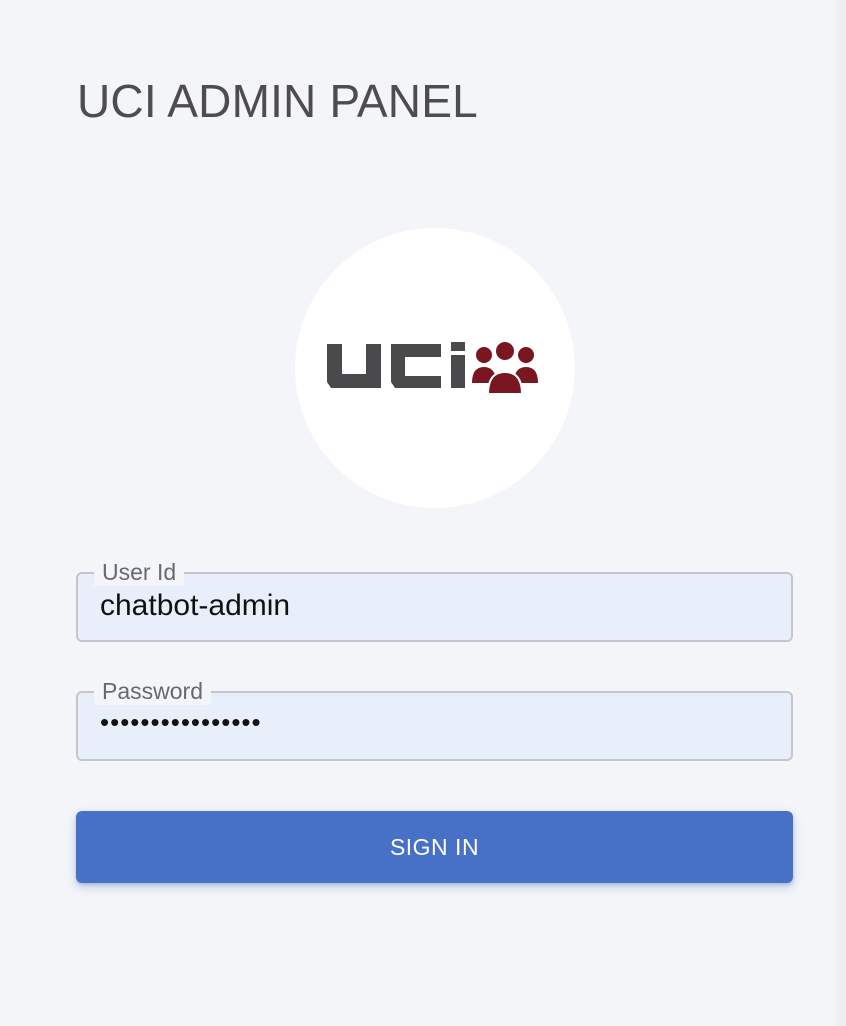 The image size is (846, 1026). Describe the element at coordinates (152, 691) in the screenshot. I see `password-label: Password` at that location.